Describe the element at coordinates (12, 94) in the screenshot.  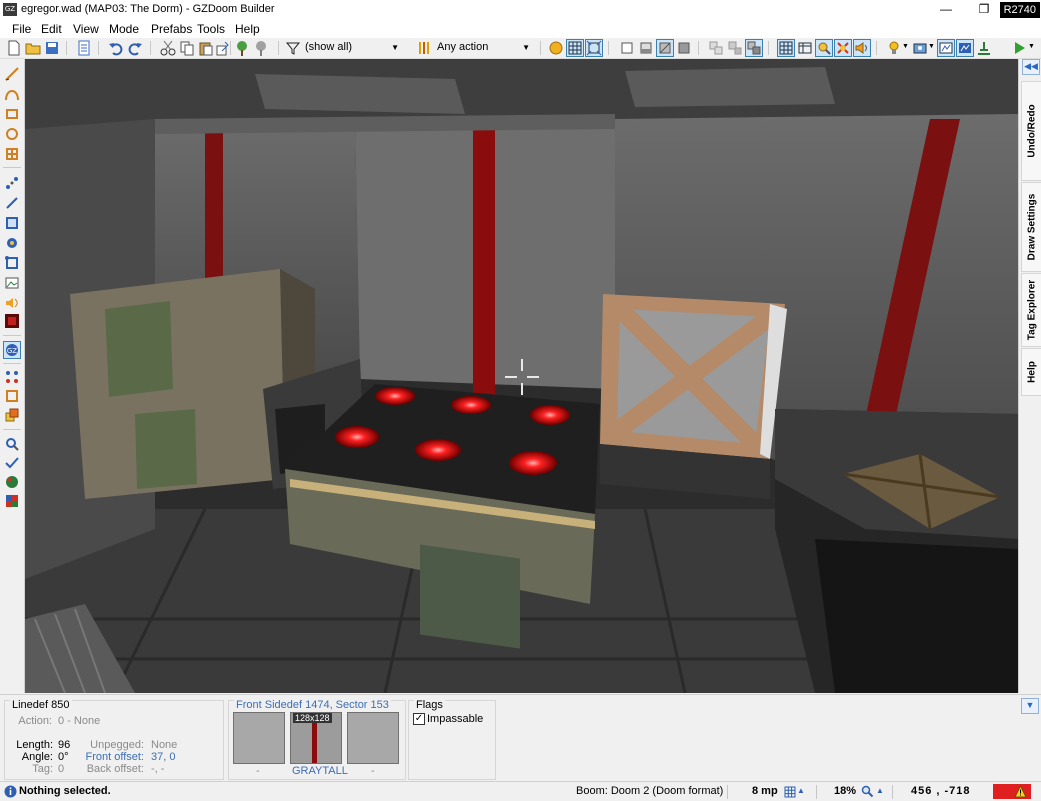
I see `draw-curve-icon` at that location.